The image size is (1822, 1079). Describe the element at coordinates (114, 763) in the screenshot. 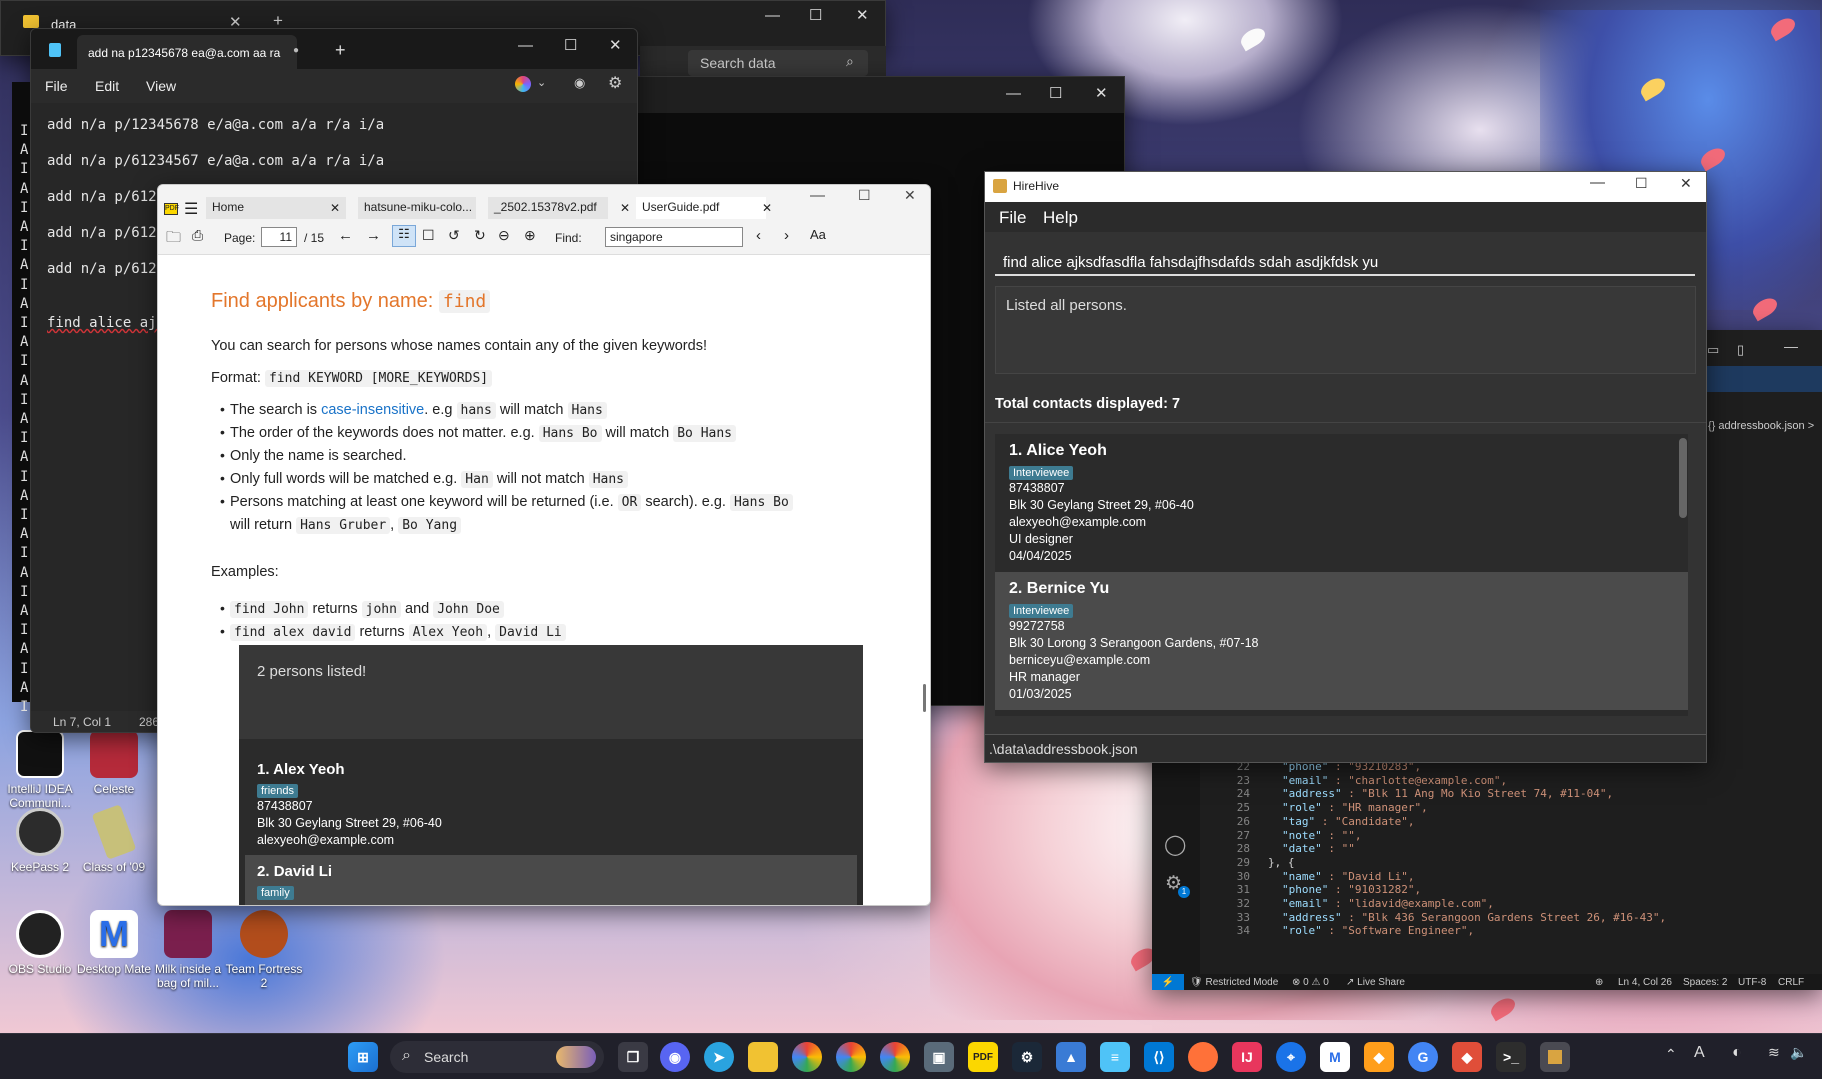

I see `desktop-icon-celeste: Celeste` at that location.